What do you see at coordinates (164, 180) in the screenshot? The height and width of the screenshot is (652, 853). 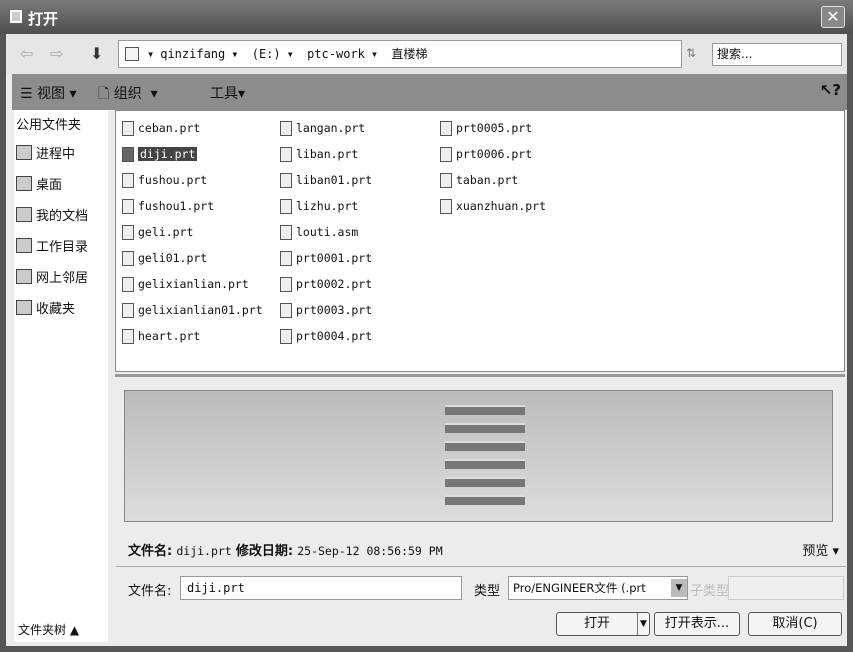 I see `file-item: fushou.prt` at bounding box center [164, 180].